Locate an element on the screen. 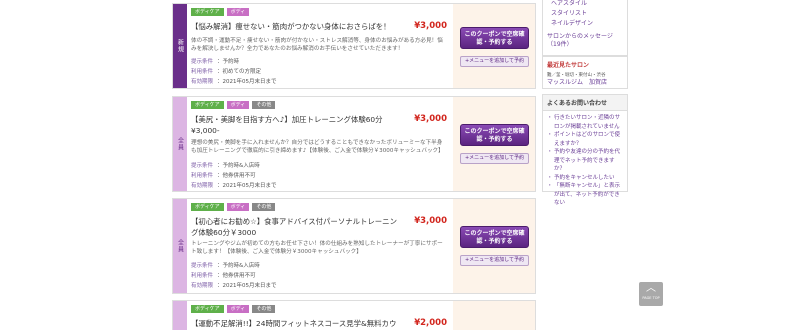 The image size is (800, 330). recent-salon-area: 難／釜・堀切・東付山・渋谷 is located at coordinates (576, 75).